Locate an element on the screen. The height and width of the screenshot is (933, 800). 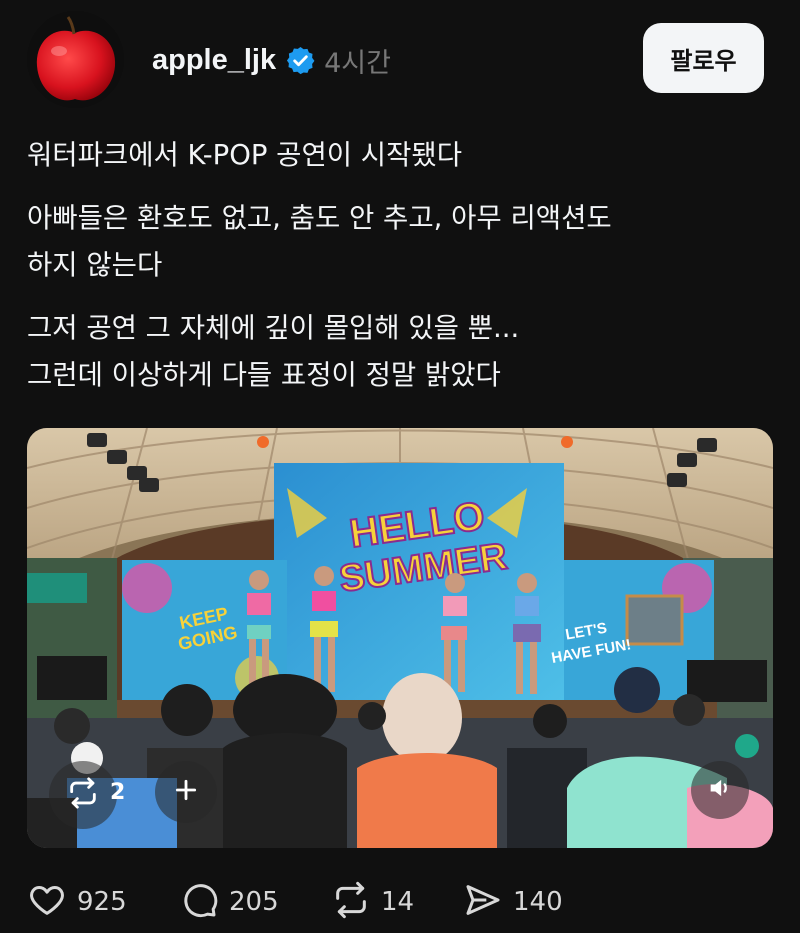
video-repost-count: 2 is located at coordinates (118, 792).